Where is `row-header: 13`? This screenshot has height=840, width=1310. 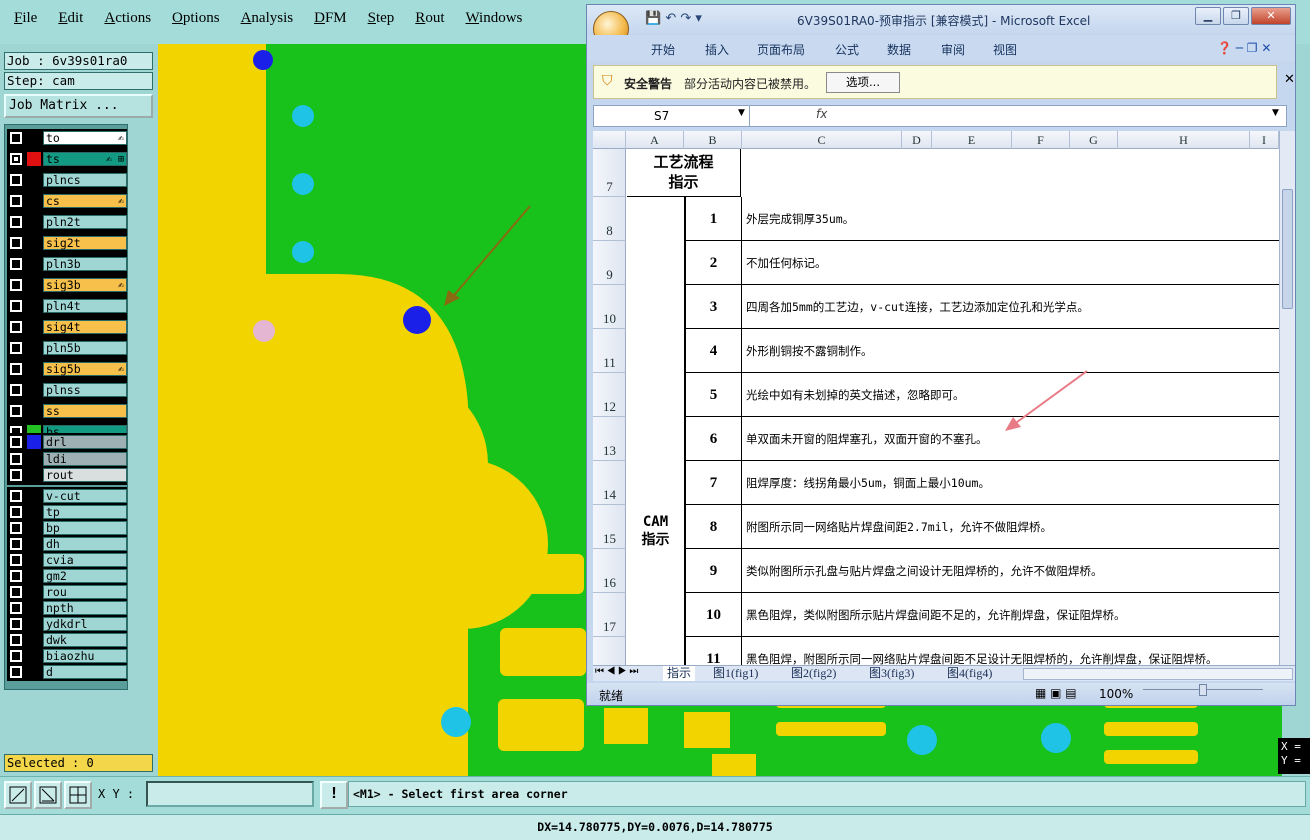
row-header: 13 is located at coordinates (609, 439).